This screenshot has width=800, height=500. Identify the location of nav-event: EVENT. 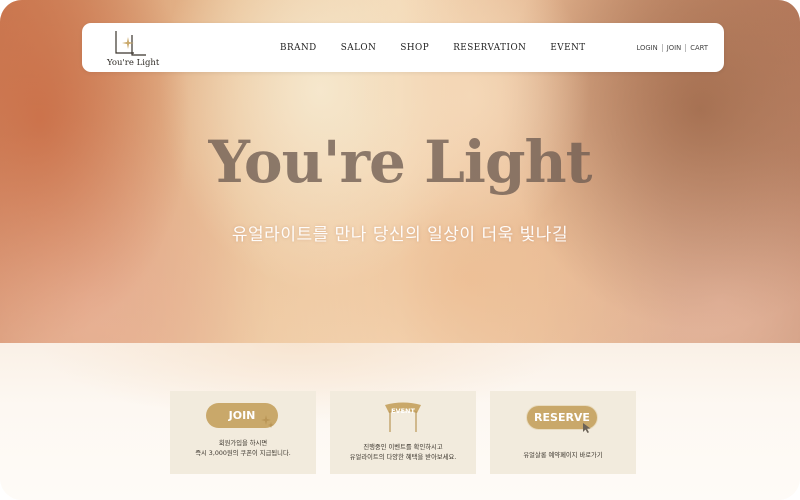
(567, 48).